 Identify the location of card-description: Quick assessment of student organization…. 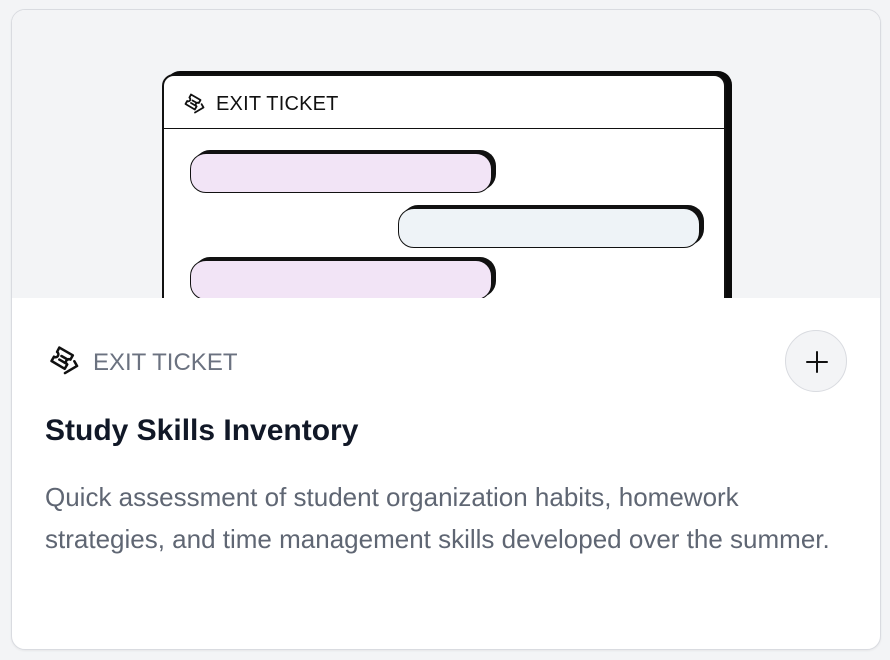
(437, 518).